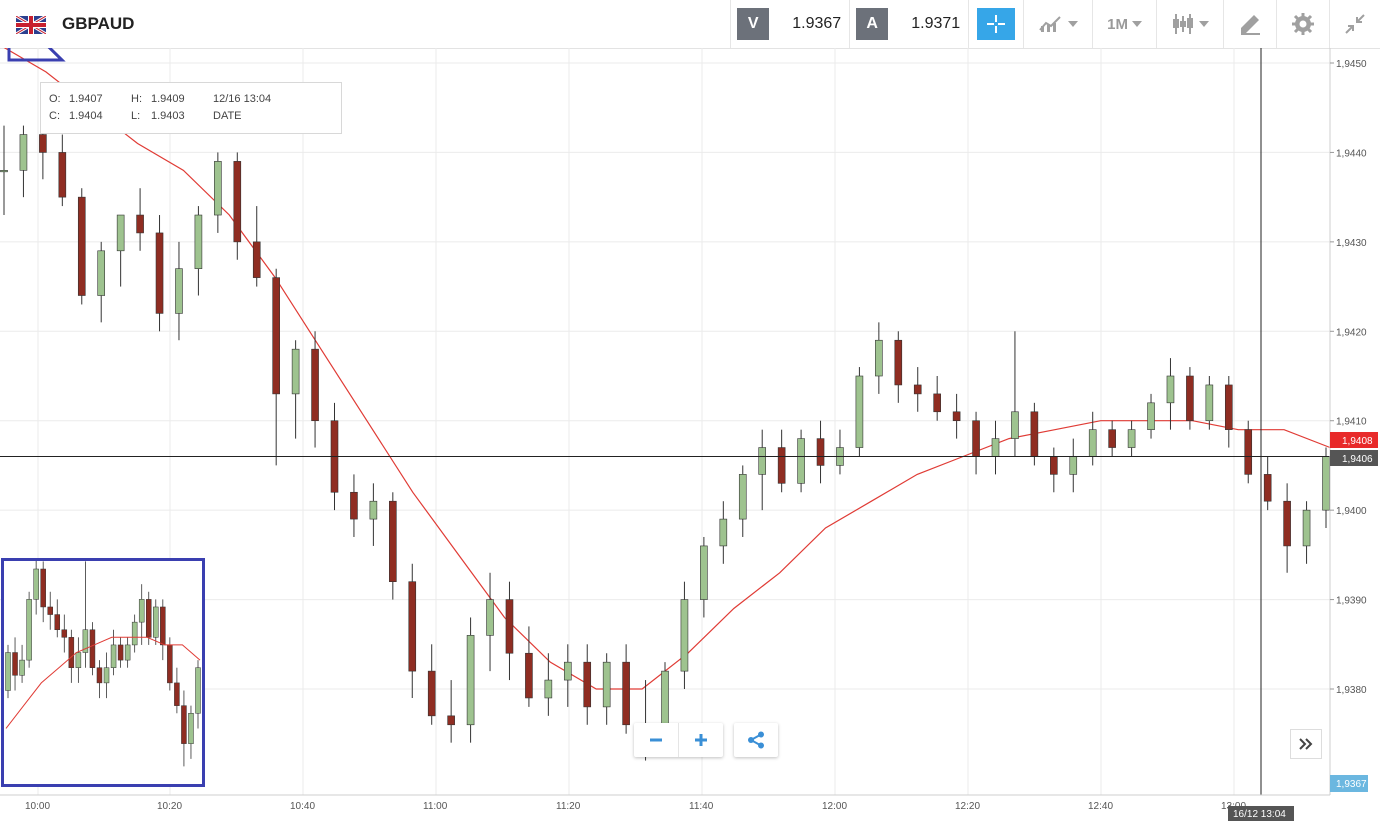  What do you see at coordinates (1137, 24) in the screenshot?
I see `chevron-down-icon` at bounding box center [1137, 24].